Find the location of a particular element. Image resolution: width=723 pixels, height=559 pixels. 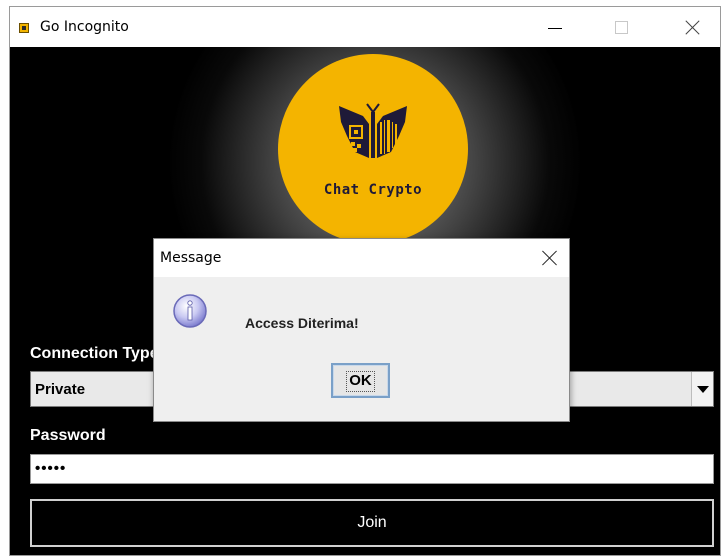

window-title: Go Incognito is located at coordinates (84, 27).